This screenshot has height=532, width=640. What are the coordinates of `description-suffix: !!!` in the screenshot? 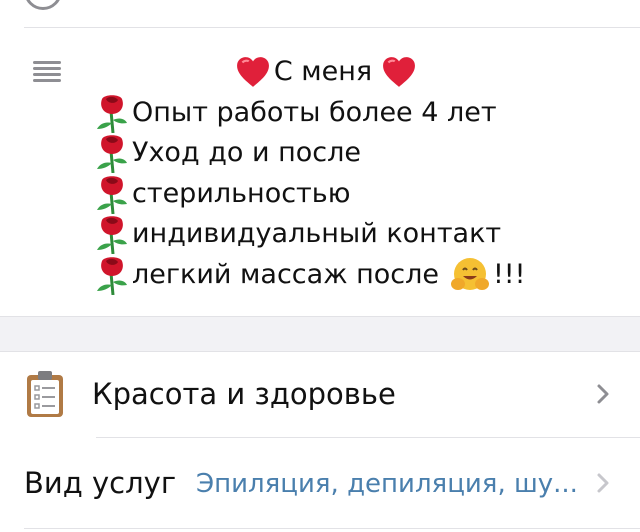 It's located at (509, 274).